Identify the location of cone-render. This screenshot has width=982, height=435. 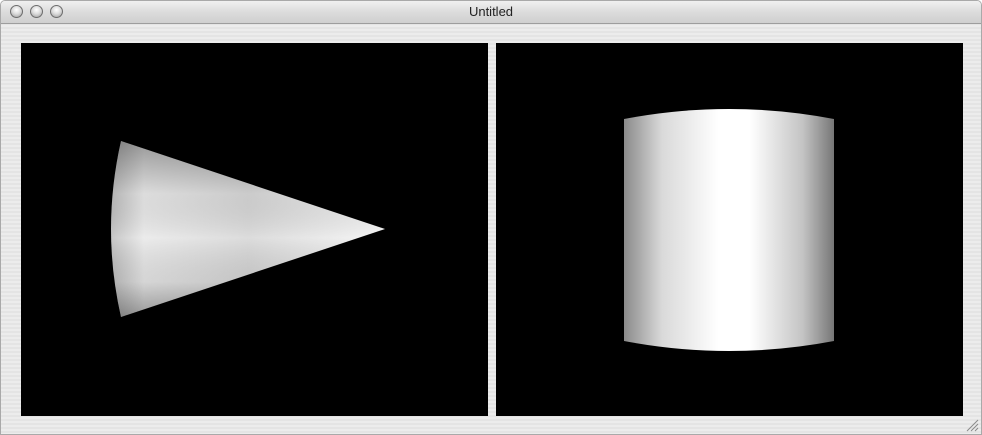
(248, 229).